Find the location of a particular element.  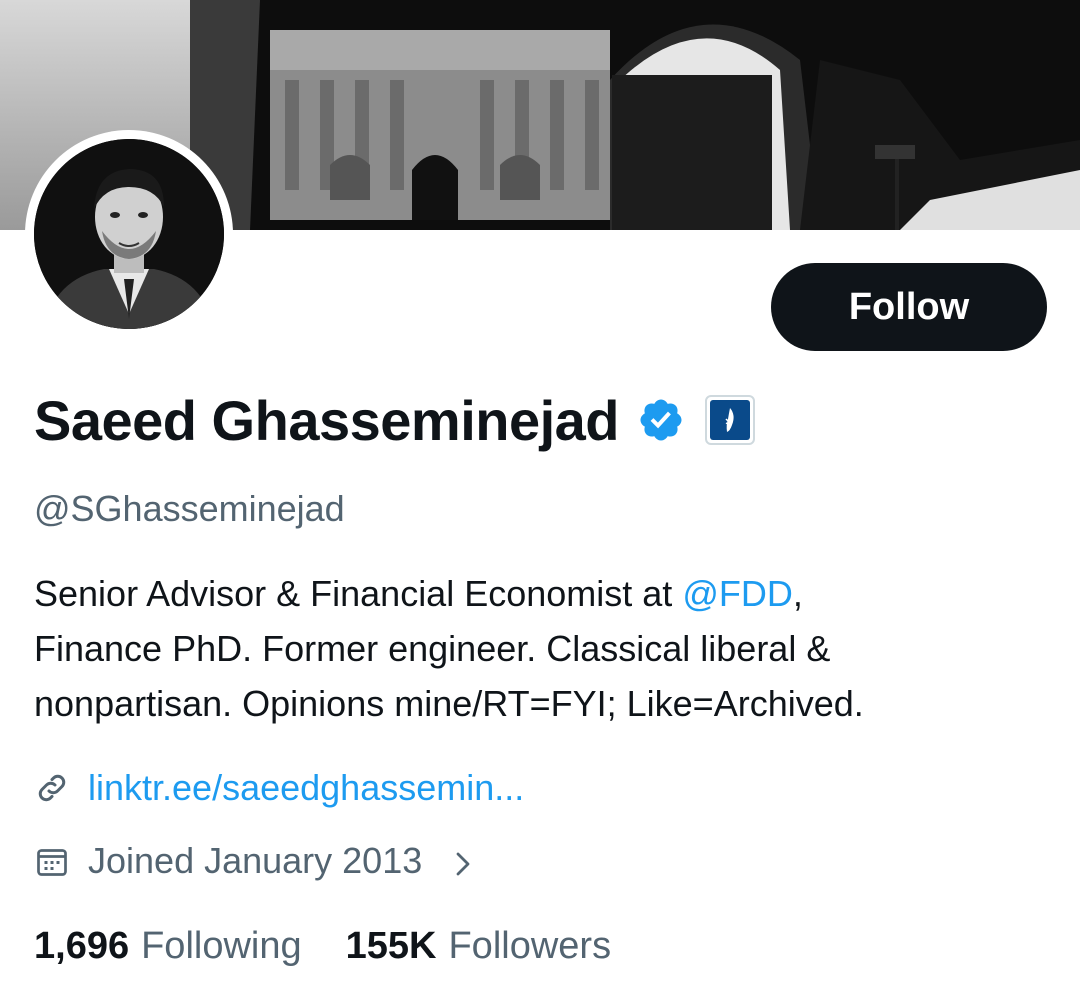

verified-badge-icon is located at coordinates (661, 420).